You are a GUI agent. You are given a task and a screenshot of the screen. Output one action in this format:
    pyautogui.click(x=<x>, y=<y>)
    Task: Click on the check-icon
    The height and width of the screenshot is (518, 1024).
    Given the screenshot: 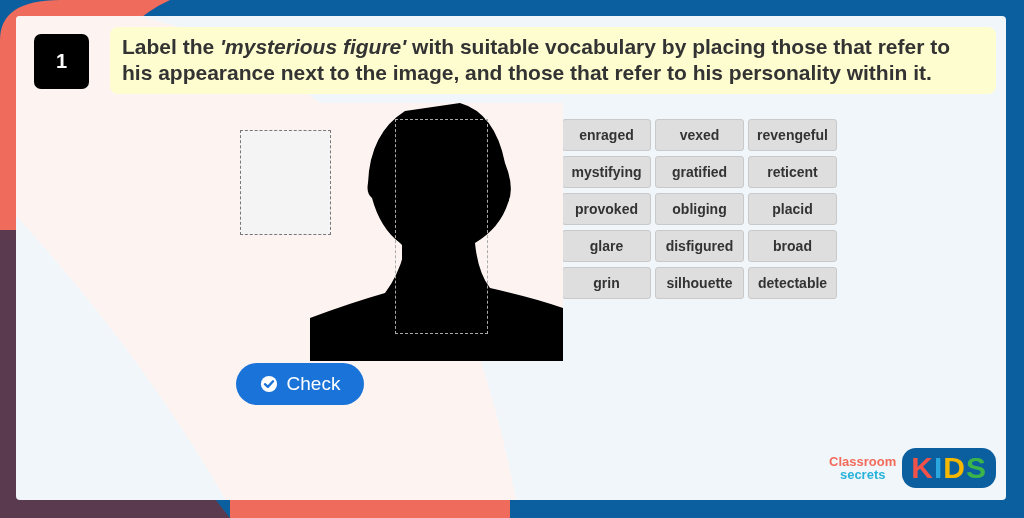 What is the action you would take?
    pyautogui.click(x=268, y=384)
    